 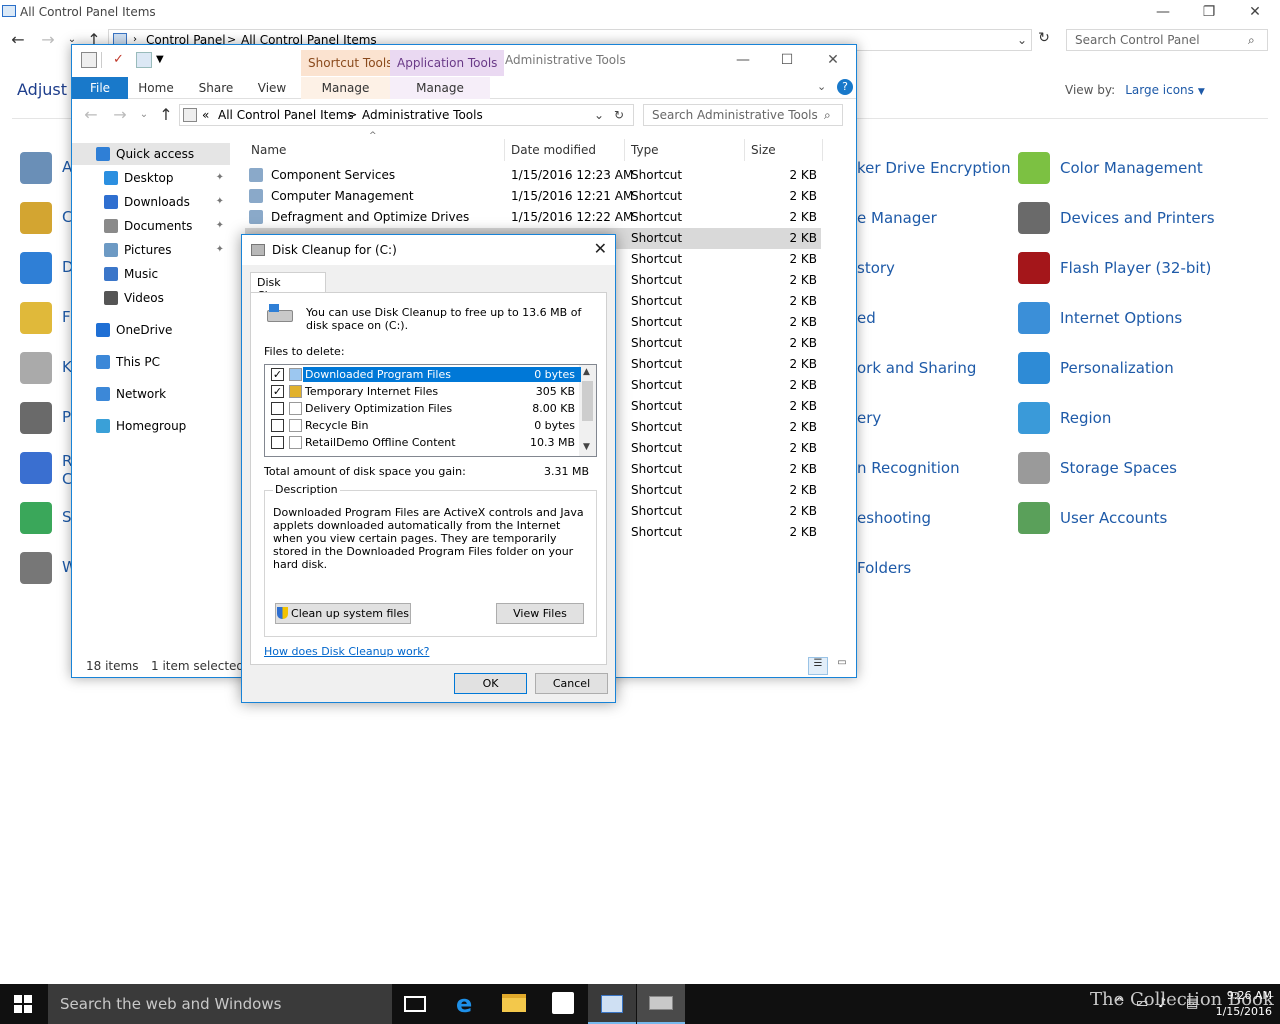 What do you see at coordinates (908, 468) in the screenshot?
I see `cp-middle-item: n Recognition` at bounding box center [908, 468].